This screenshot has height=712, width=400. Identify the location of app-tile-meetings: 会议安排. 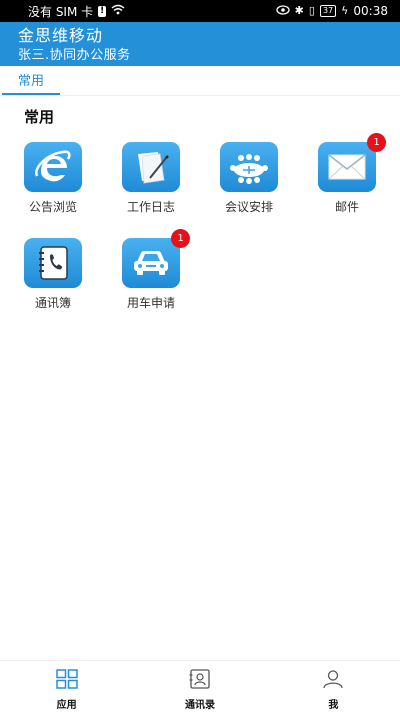
(249, 178).